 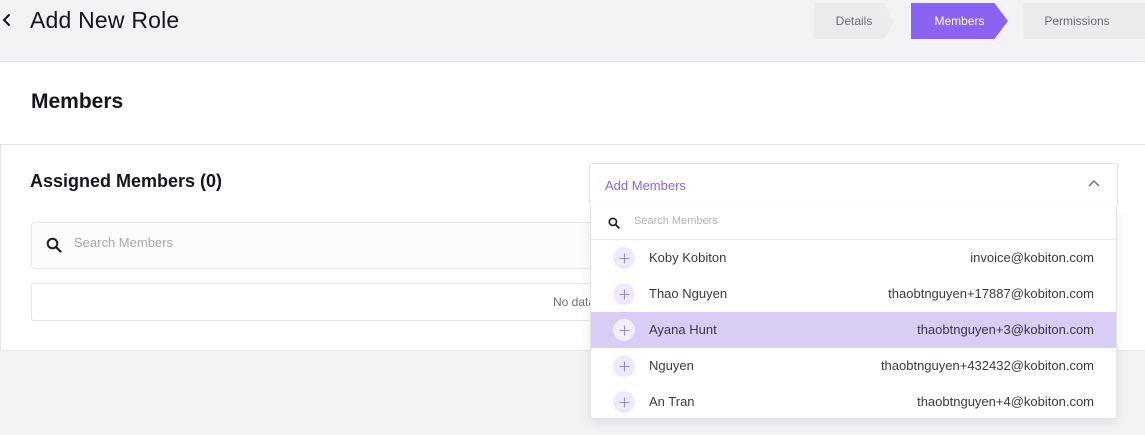 What do you see at coordinates (683, 329) in the screenshot?
I see `member-name: Ayana Hunt` at bounding box center [683, 329].